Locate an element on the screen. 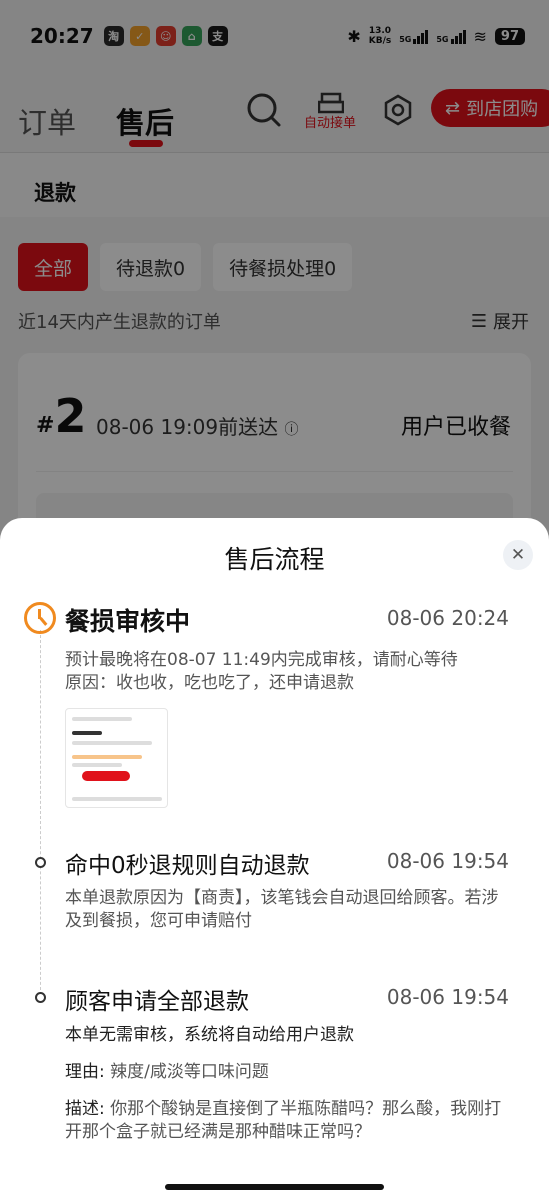  sheet-title: 售后流程 is located at coordinates (274, 559).